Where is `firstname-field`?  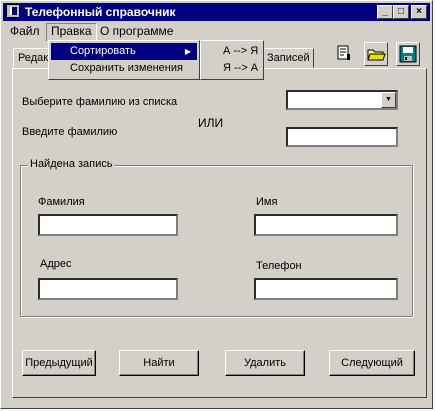 firstname-field is located at coordinates (326, 225).